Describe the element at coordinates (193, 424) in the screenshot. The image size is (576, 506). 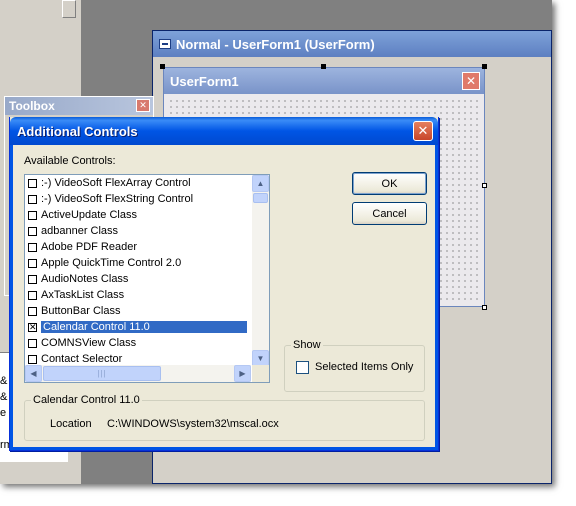
I see `location-value: C:\WINDOWS\system32\mscal.ocx` at that location.